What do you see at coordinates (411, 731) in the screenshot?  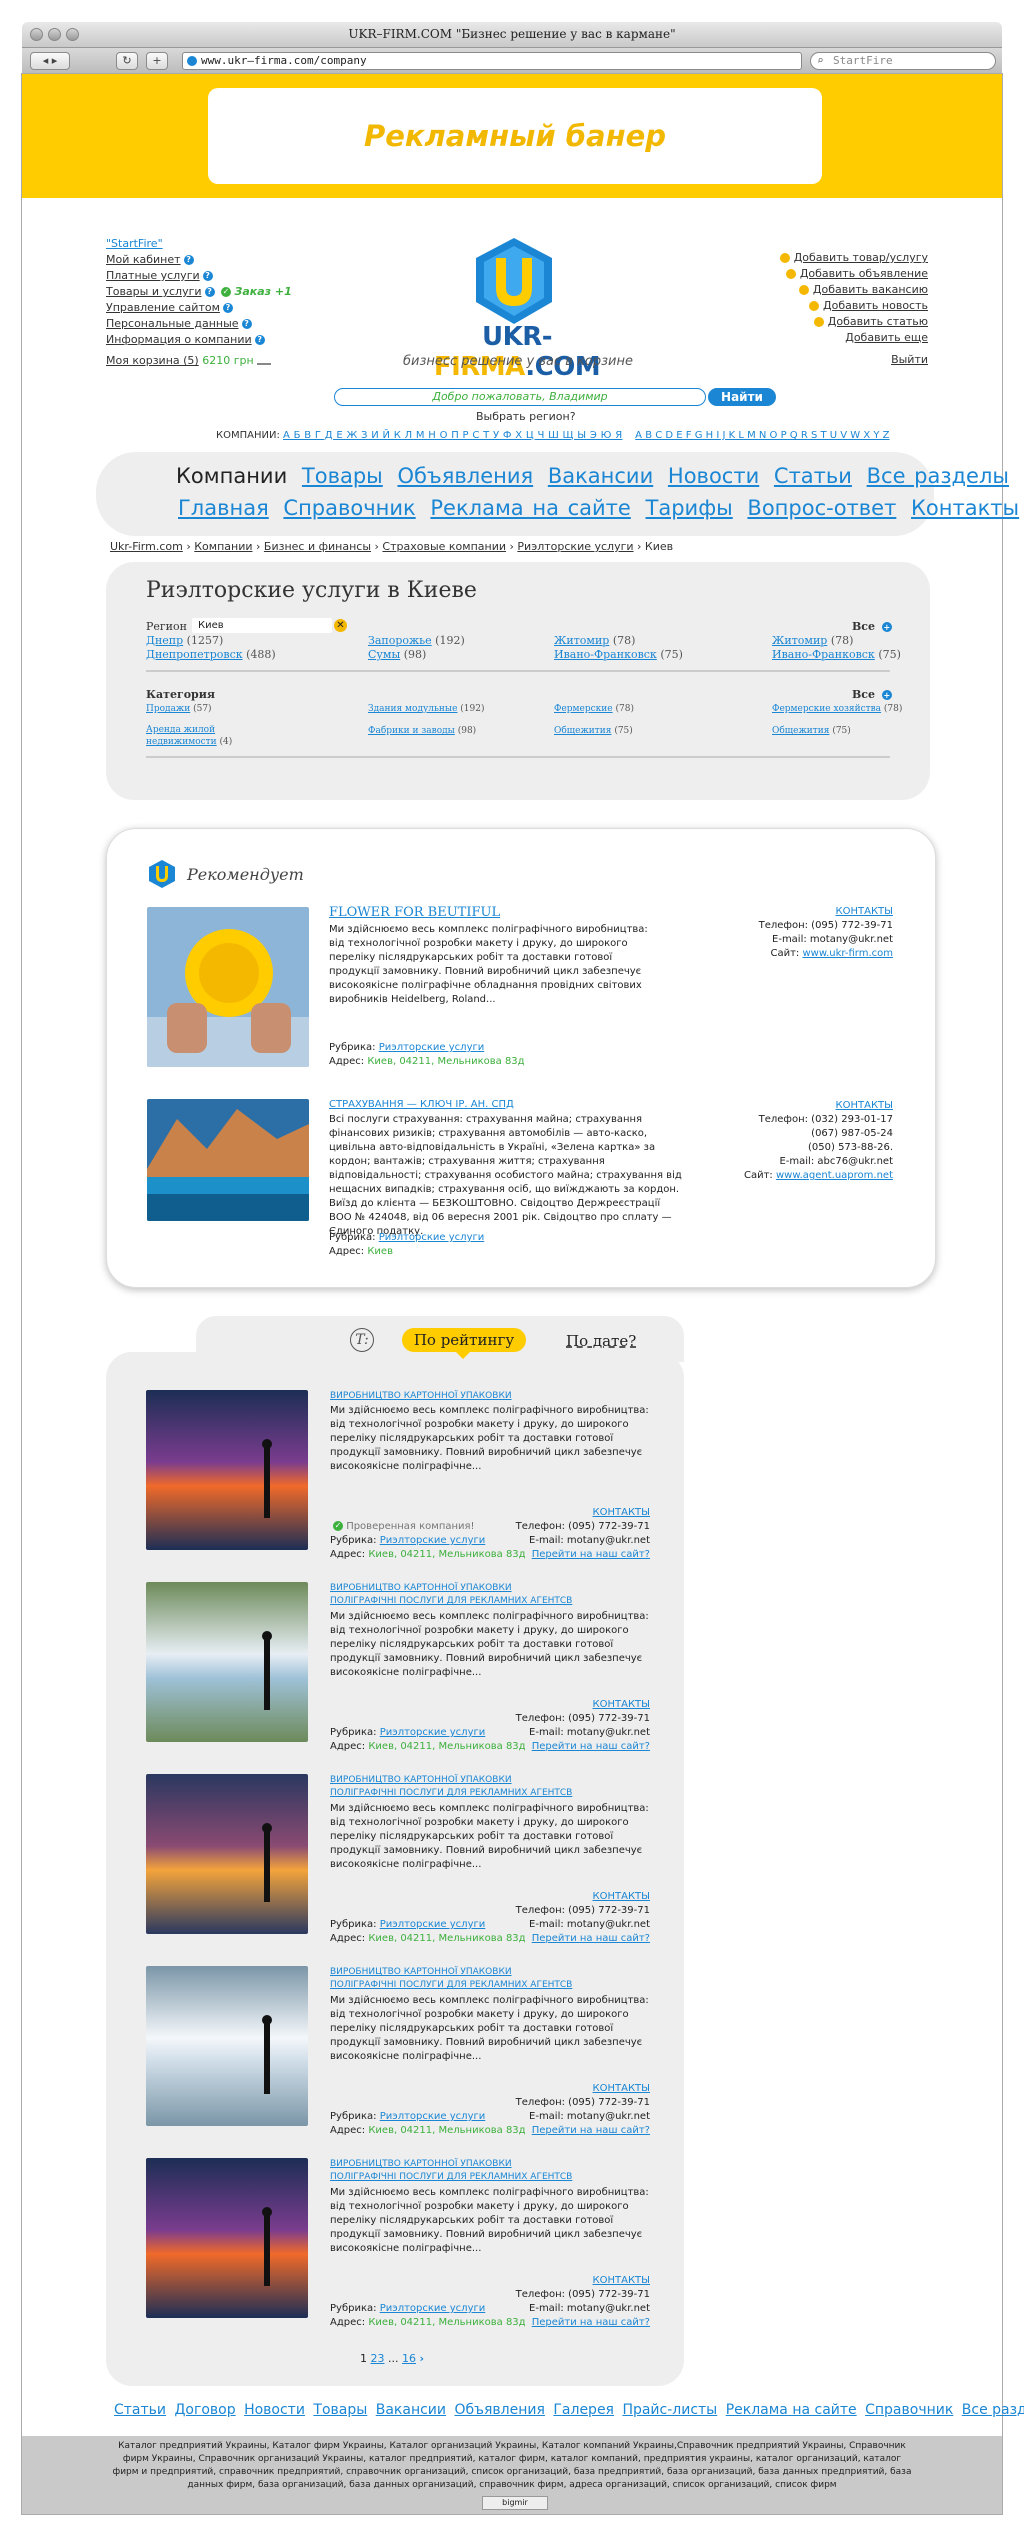 I see `category-link: Фабрики и заводы` at bounding box center [411, 731].